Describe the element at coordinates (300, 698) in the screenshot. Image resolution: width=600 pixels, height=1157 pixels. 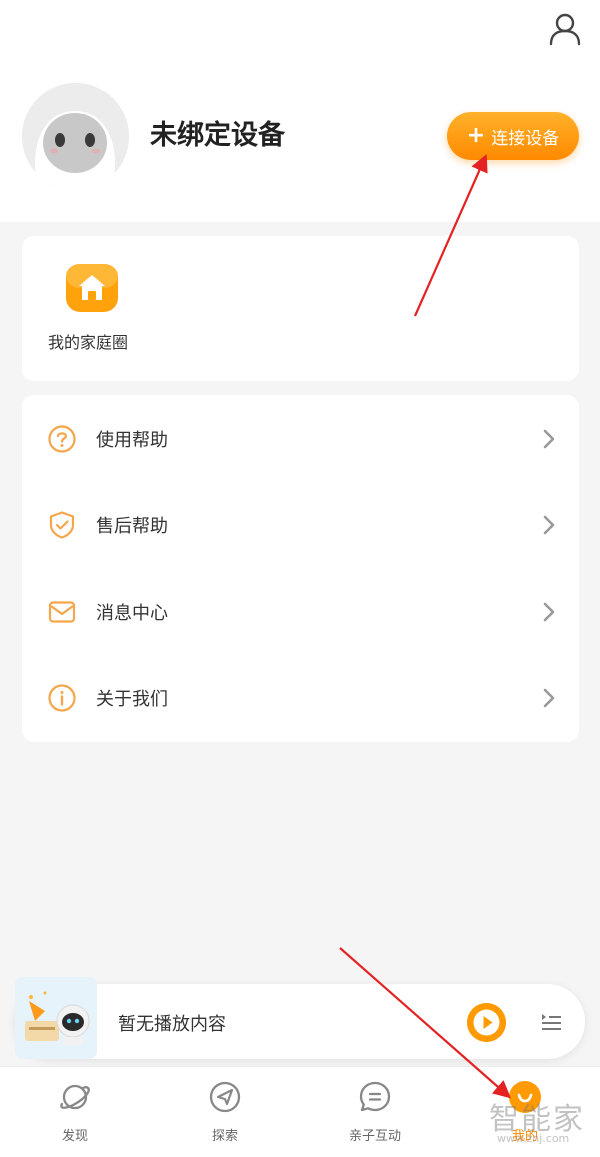
I see `menu-item-about: 关于我们` at that location.